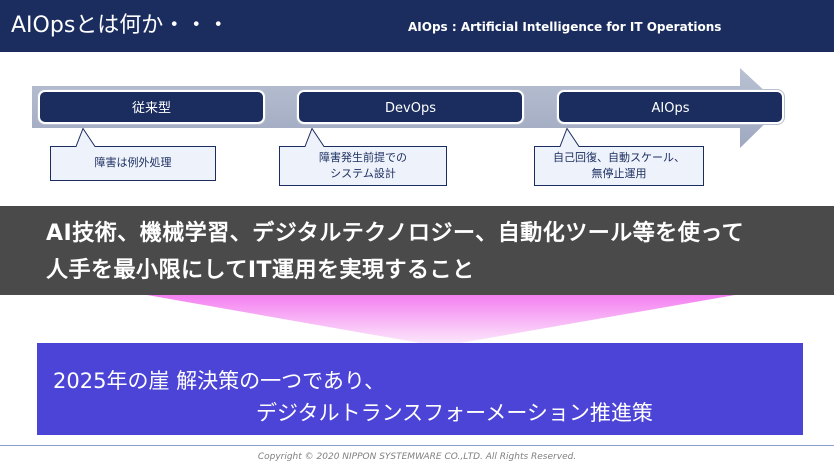  I want to click on callout-text: 障害発生前提での, so click(363, 157).